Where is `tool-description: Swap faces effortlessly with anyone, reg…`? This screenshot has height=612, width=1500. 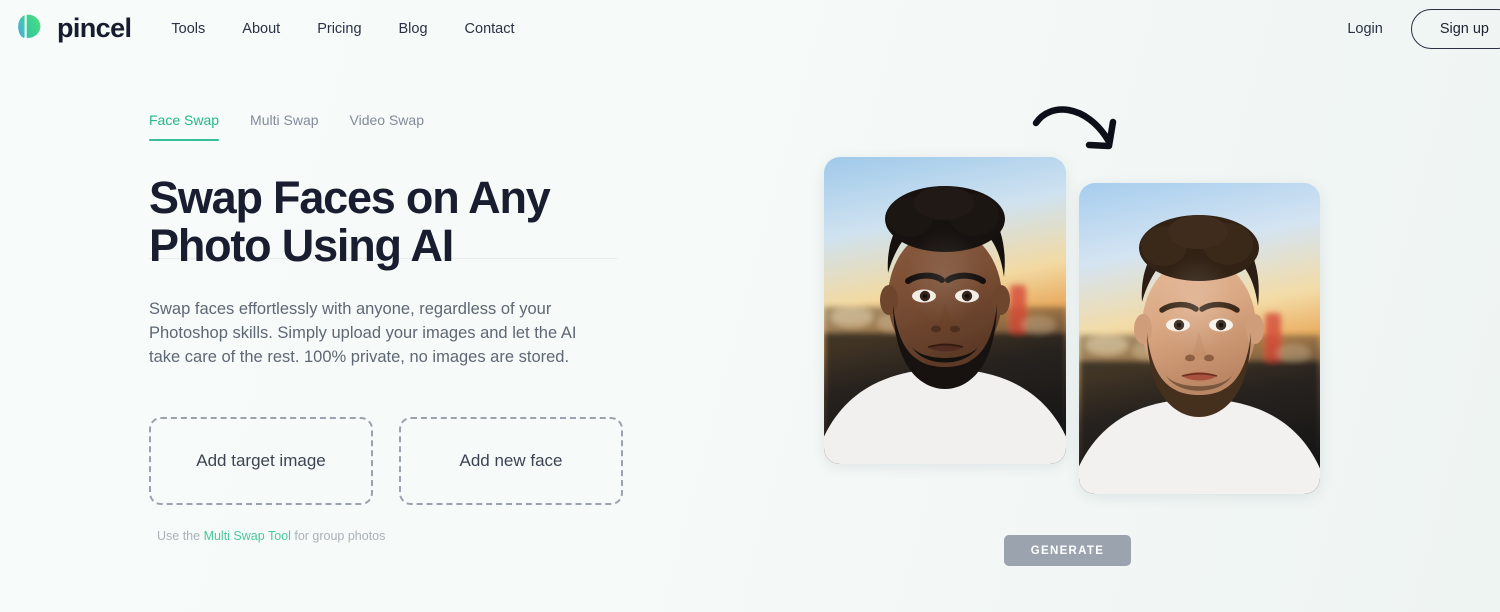 tool-description: Swap faces effortlessly with anyone, reg… is located at coordinates (363, 333).